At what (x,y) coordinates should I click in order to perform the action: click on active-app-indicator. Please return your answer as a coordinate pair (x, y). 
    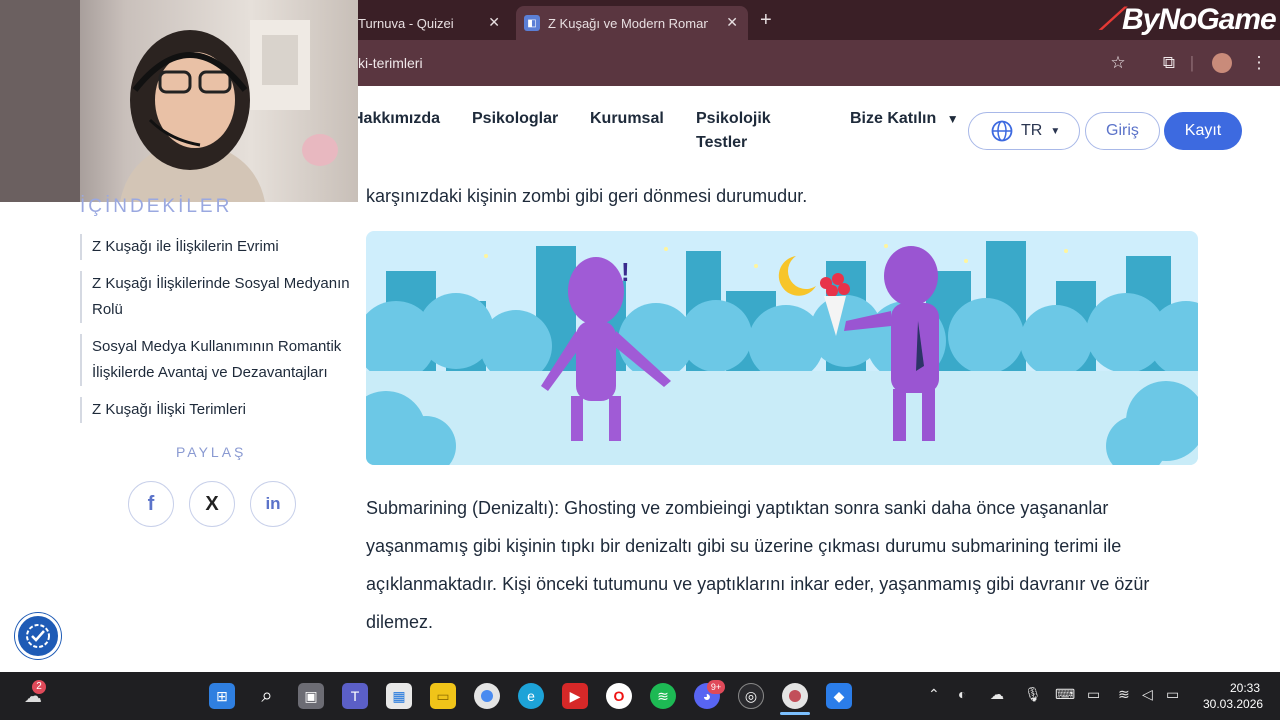
    Looking at the image, I should click on (795, 713).